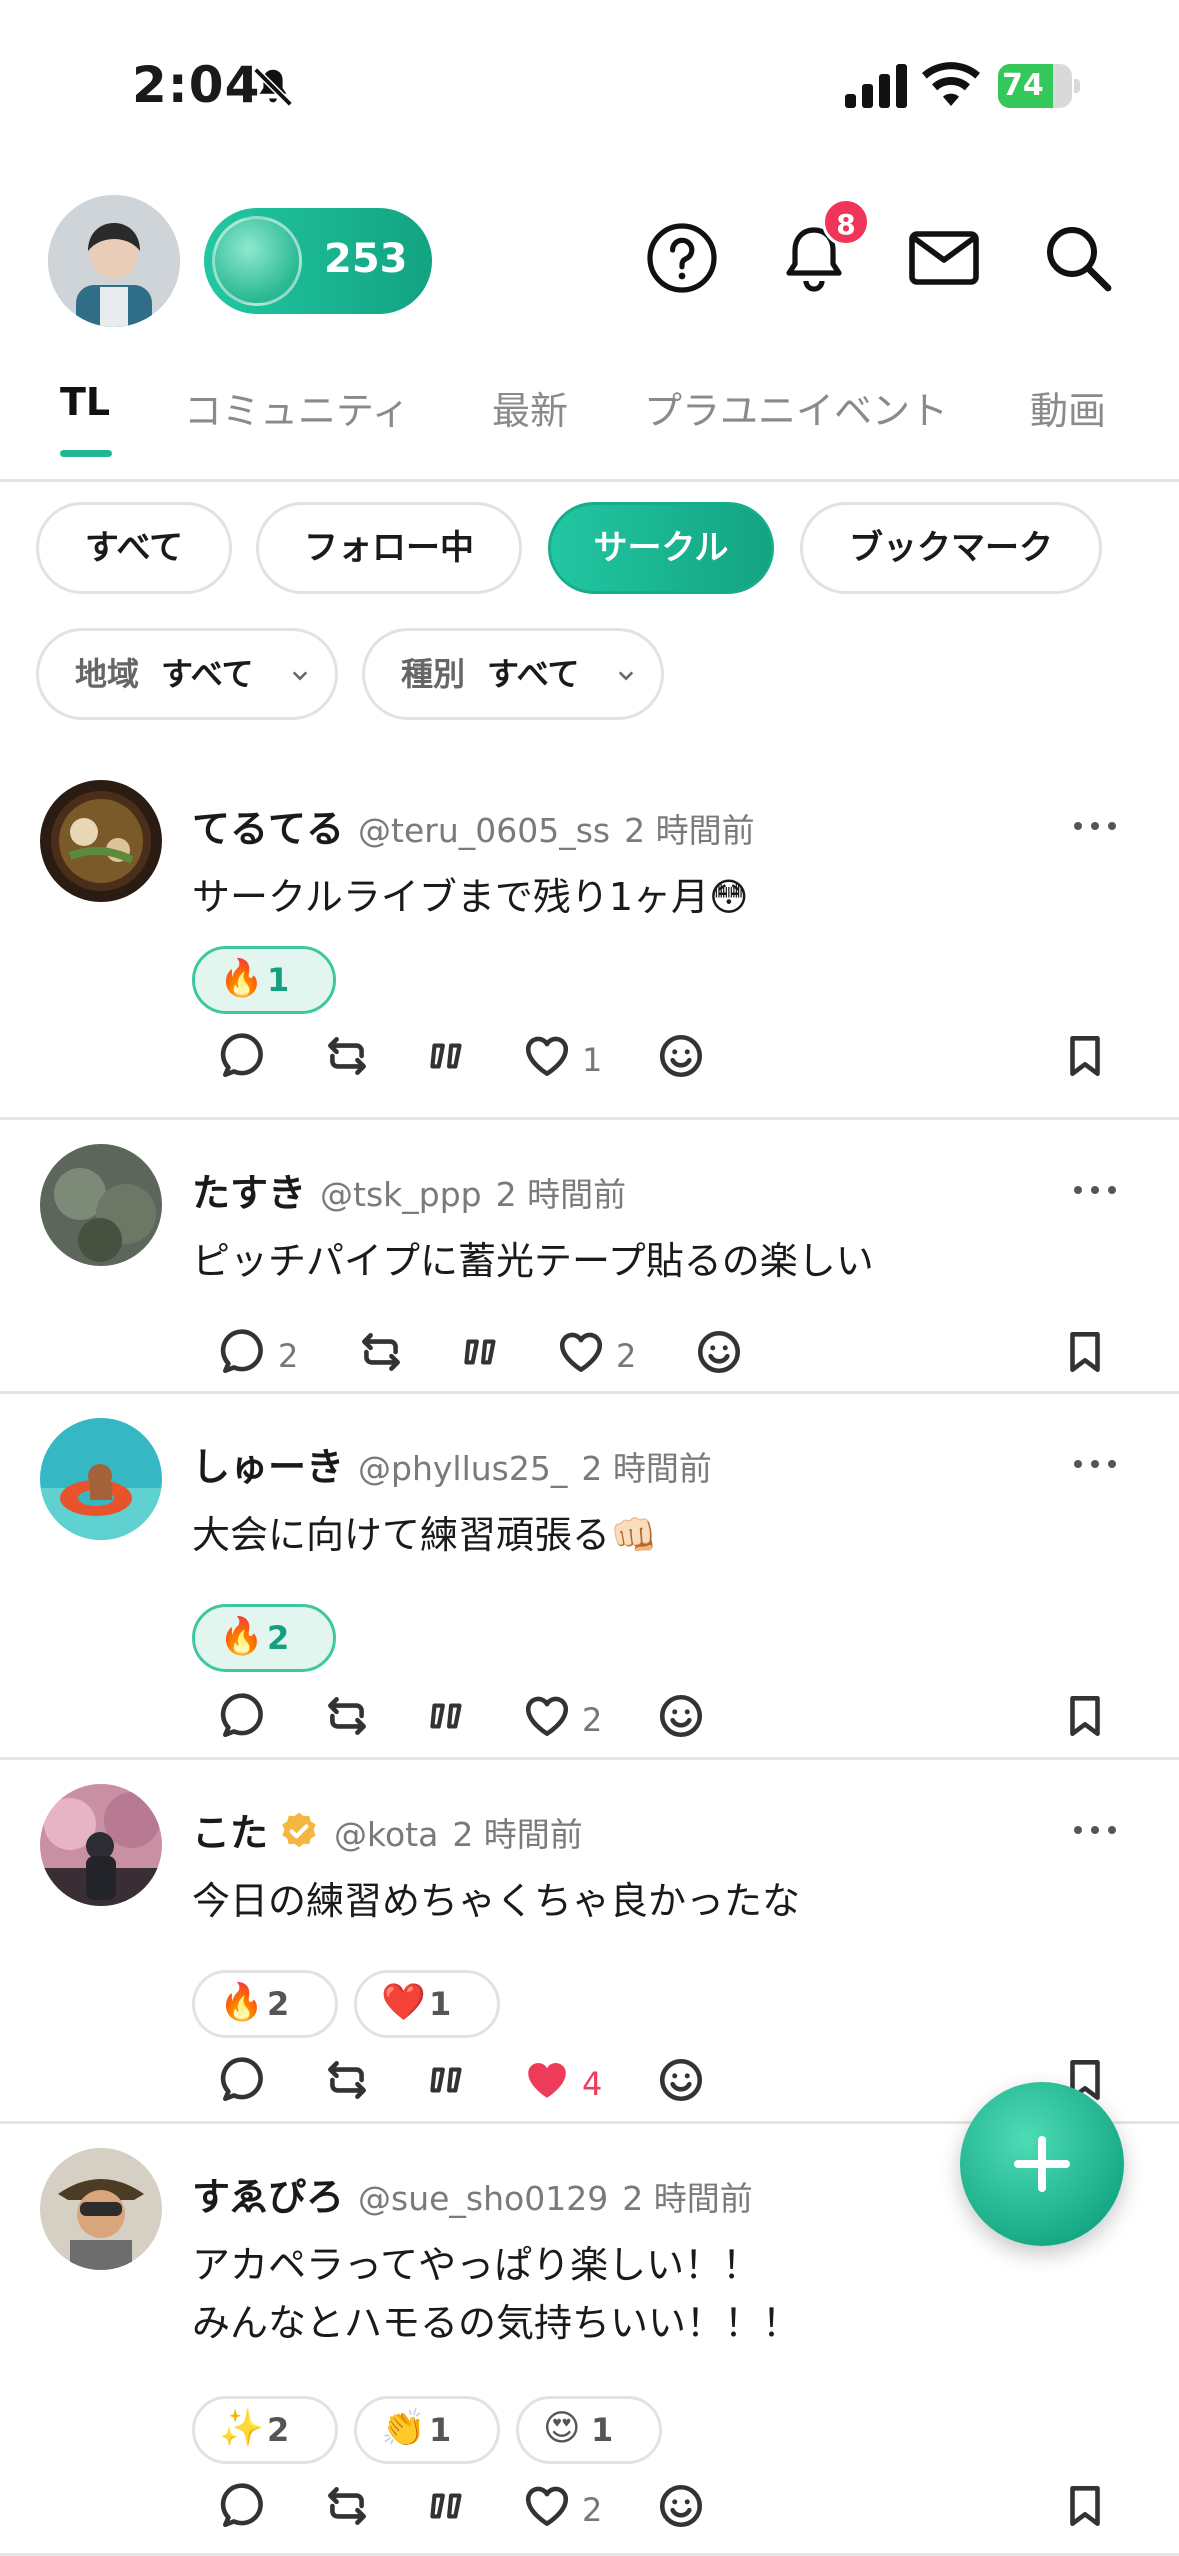  What do you see at coordinates (602, 2430) in the screenshot?
I see `reaction-count: 1` at bounding box center [602, 2430].